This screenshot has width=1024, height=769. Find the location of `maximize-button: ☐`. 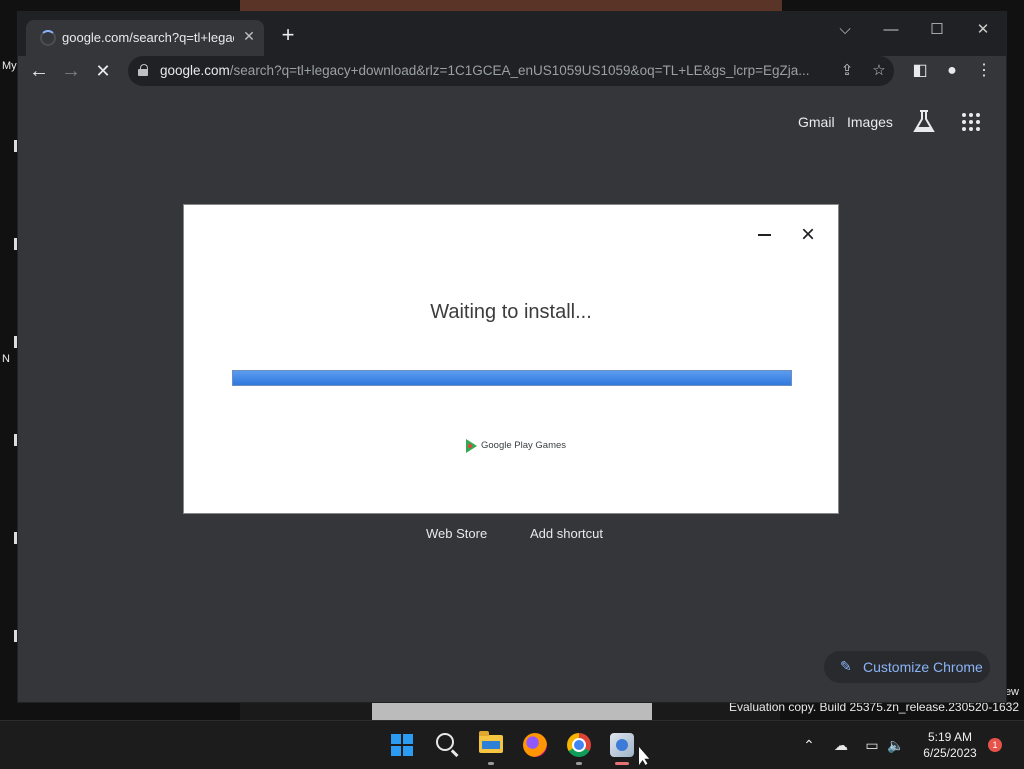

maximize-button: ☐ is located at coordinates (937, 30).